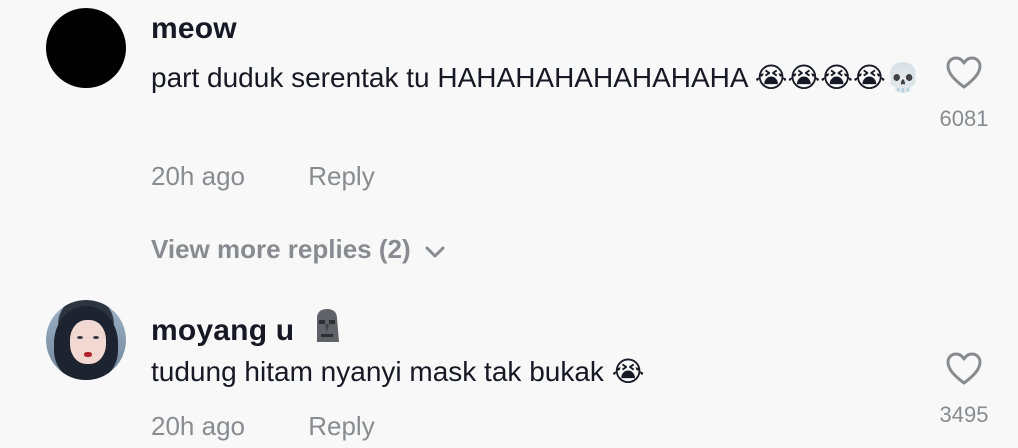 The image size is (1018, 448). I want to click on moai-emoji-icon, so click(326, 330).